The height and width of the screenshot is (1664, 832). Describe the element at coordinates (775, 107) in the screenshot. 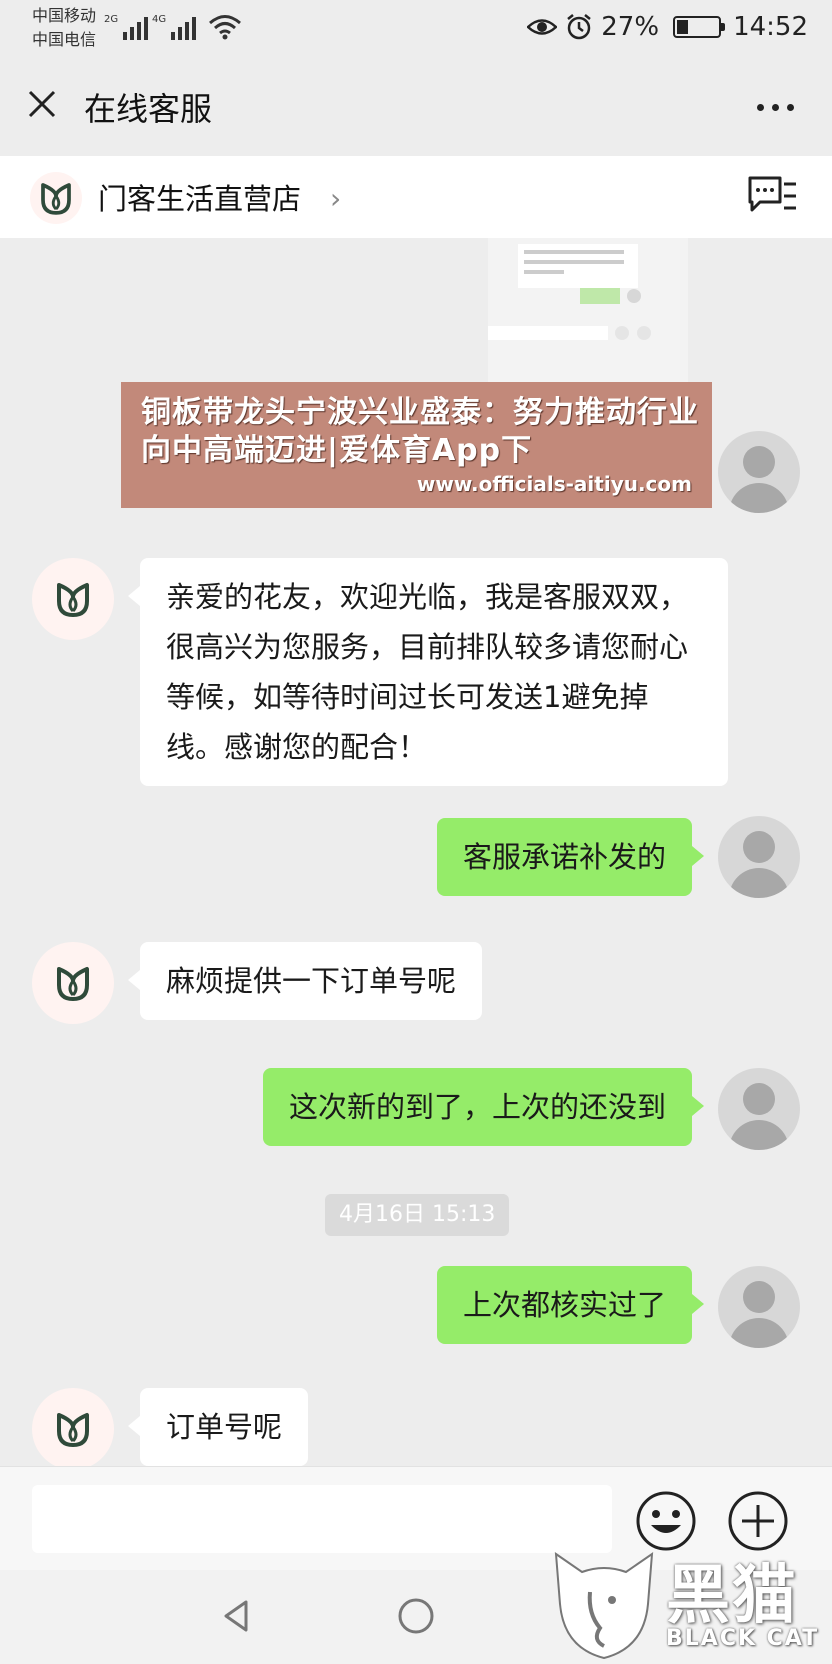

I see `more-icon` at that location.